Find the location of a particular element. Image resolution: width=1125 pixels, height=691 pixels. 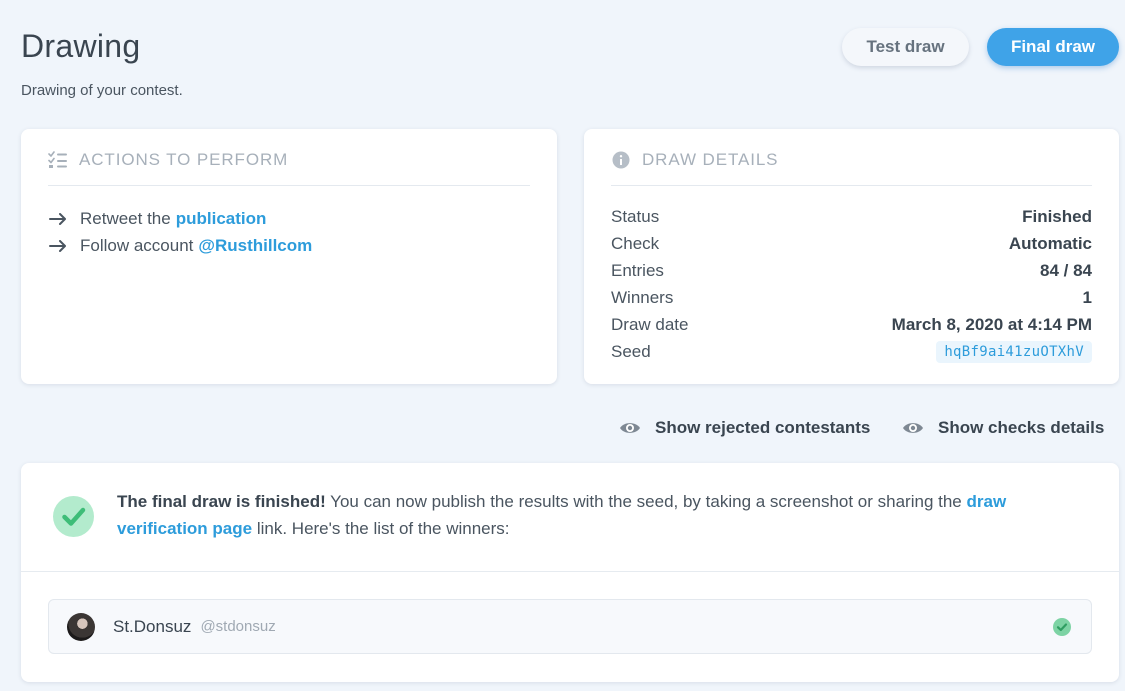

detail-value: 1 is located at coordinates (1087, 297).